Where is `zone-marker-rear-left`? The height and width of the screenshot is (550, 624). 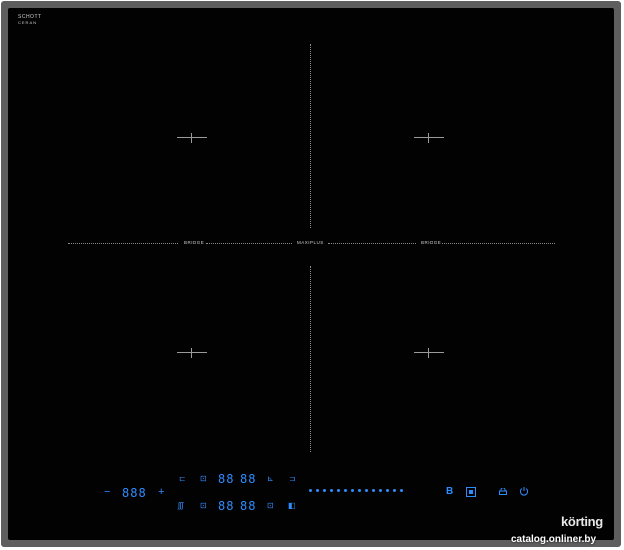 zone-marker-rear-left is located at coordinates (192, 138).